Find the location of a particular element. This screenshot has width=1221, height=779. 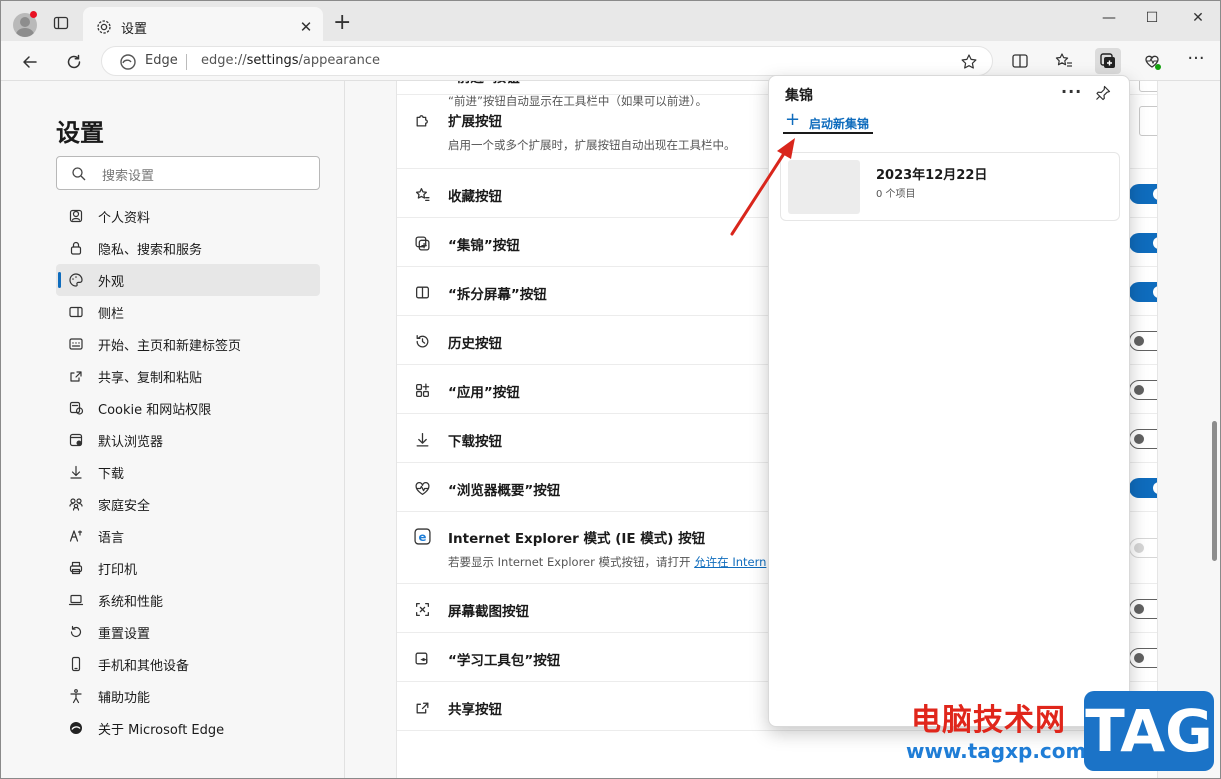

watermark-logo: TAG is located at coordinates (1149, 731).